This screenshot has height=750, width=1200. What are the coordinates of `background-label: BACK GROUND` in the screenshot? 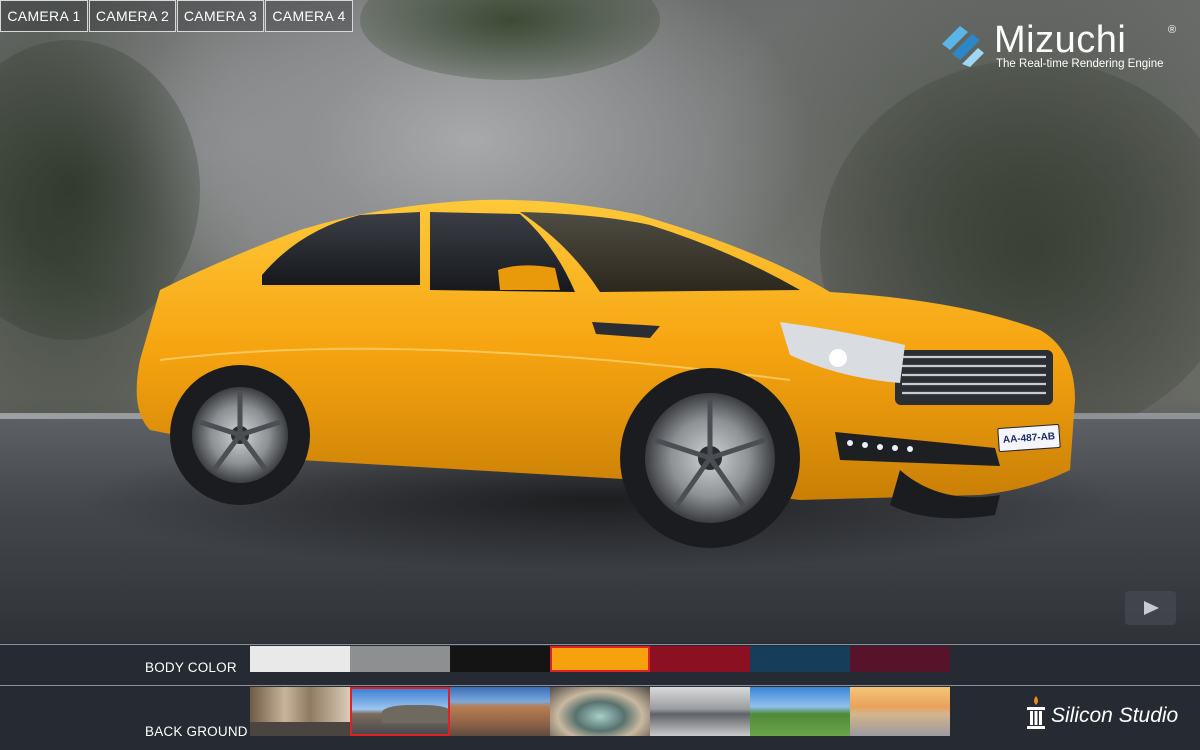 It's located at (196, 731).